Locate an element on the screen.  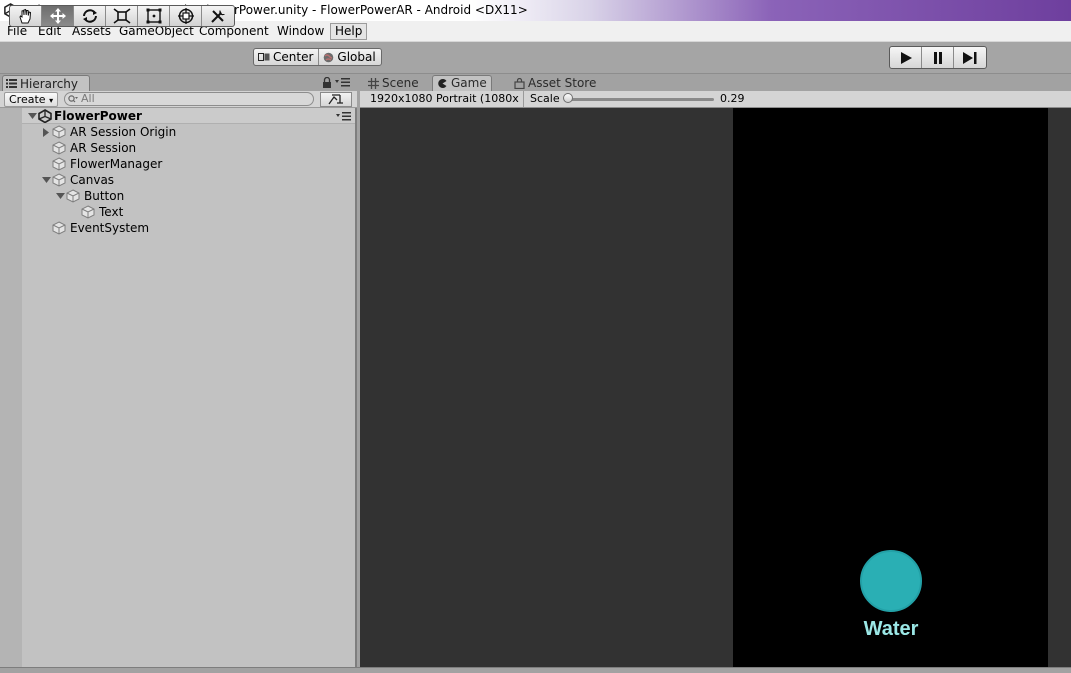
hierarchy-item-label: EventSystem is located at coordinates (110, 228).